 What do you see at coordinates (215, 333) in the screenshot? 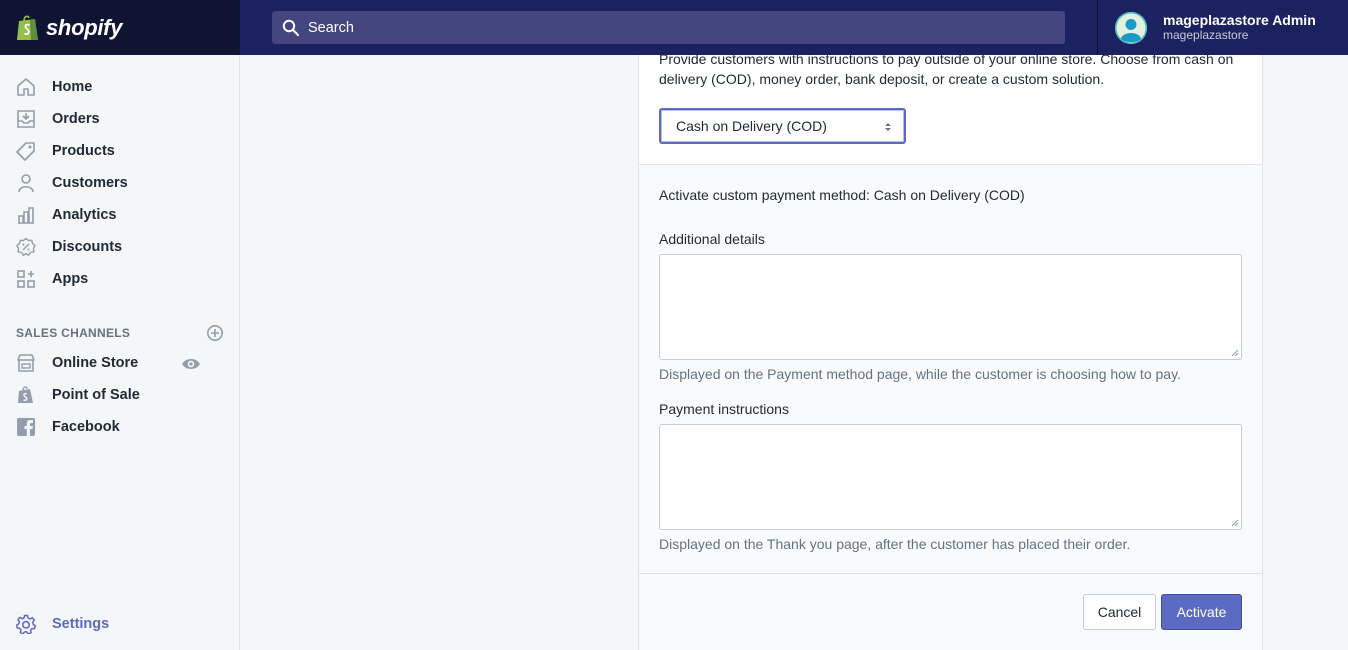
I see `add-circle-icon` at bounding box center [215, 333].